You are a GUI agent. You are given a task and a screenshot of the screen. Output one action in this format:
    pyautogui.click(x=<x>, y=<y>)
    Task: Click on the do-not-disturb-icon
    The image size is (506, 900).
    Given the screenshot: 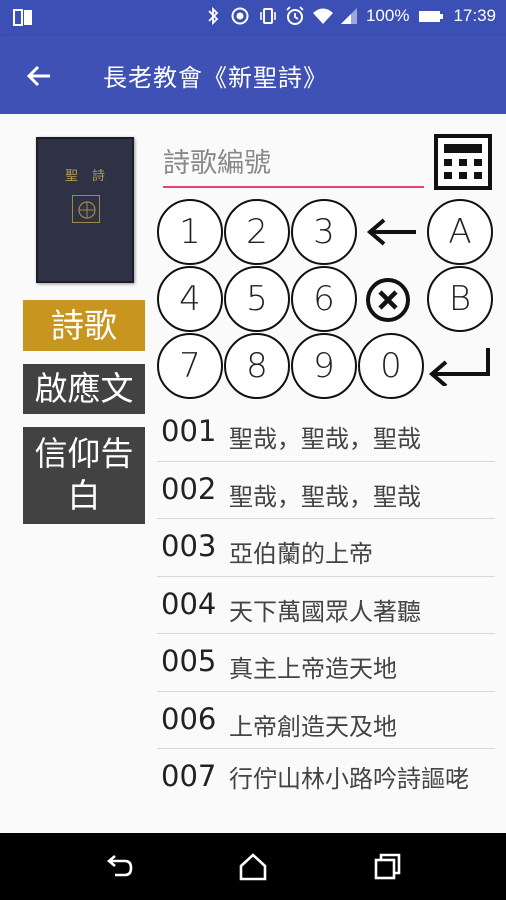 What is the action you would take?
    pyautogui.click(x=240, y=16)
    